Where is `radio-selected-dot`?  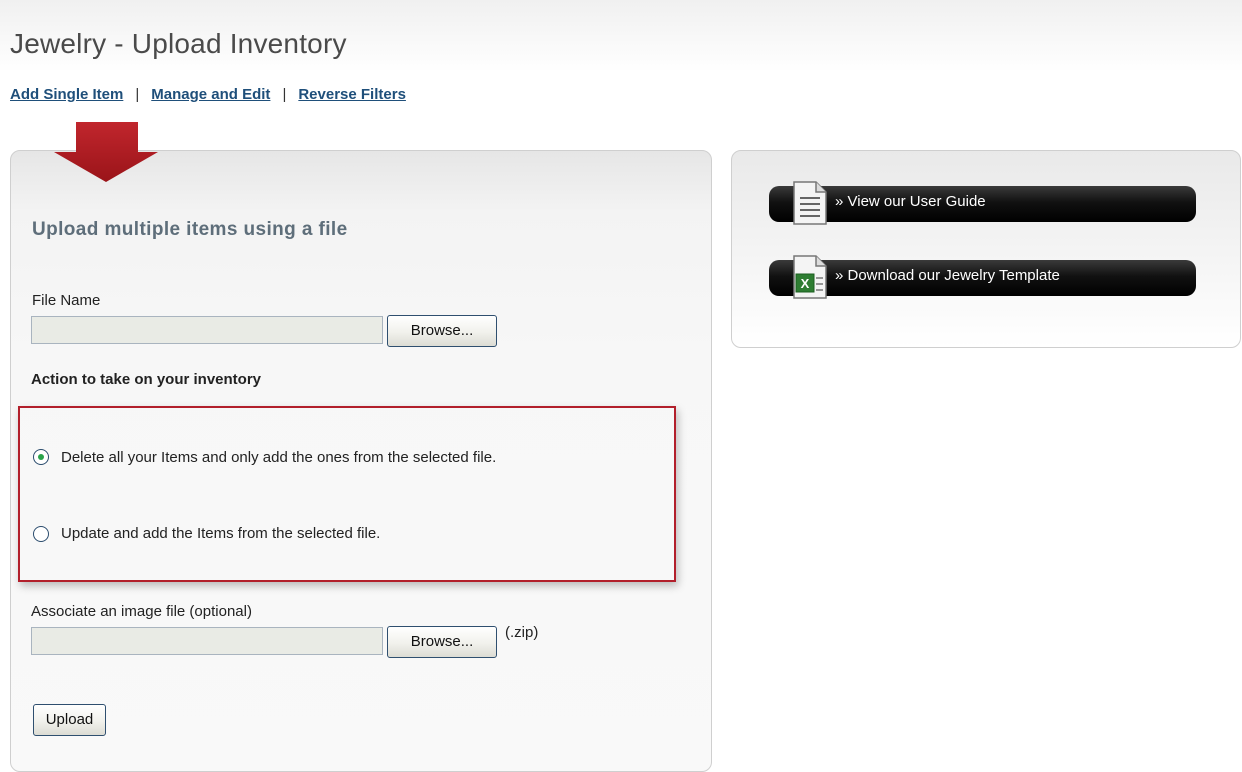 radio-selected-dot is located at coordinates (41, 457).